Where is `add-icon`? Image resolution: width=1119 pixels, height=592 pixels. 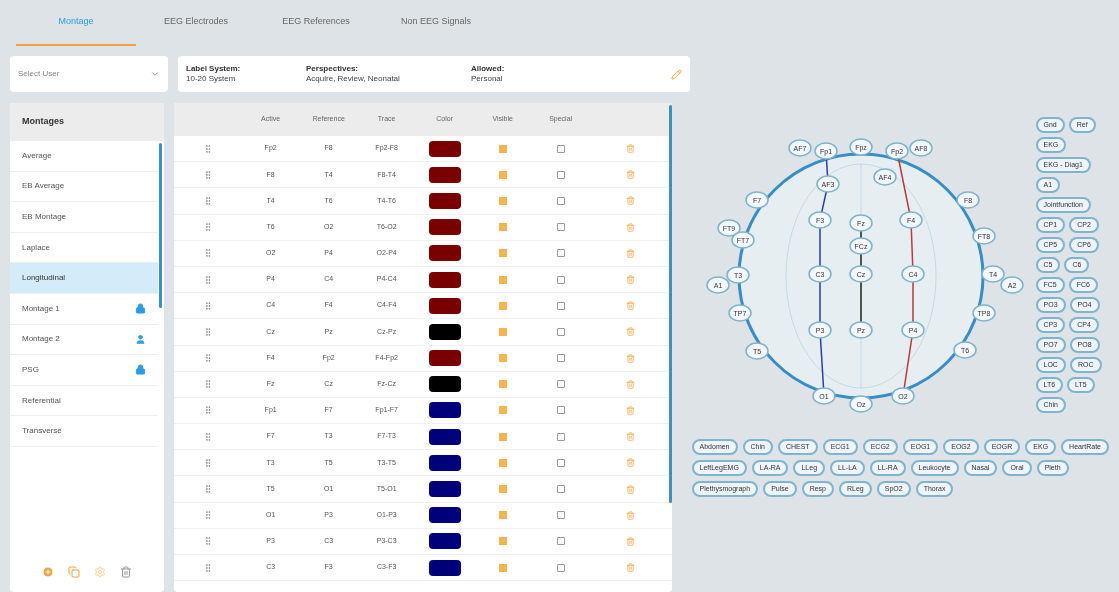
add-icon is located at coordinates (47, 572).